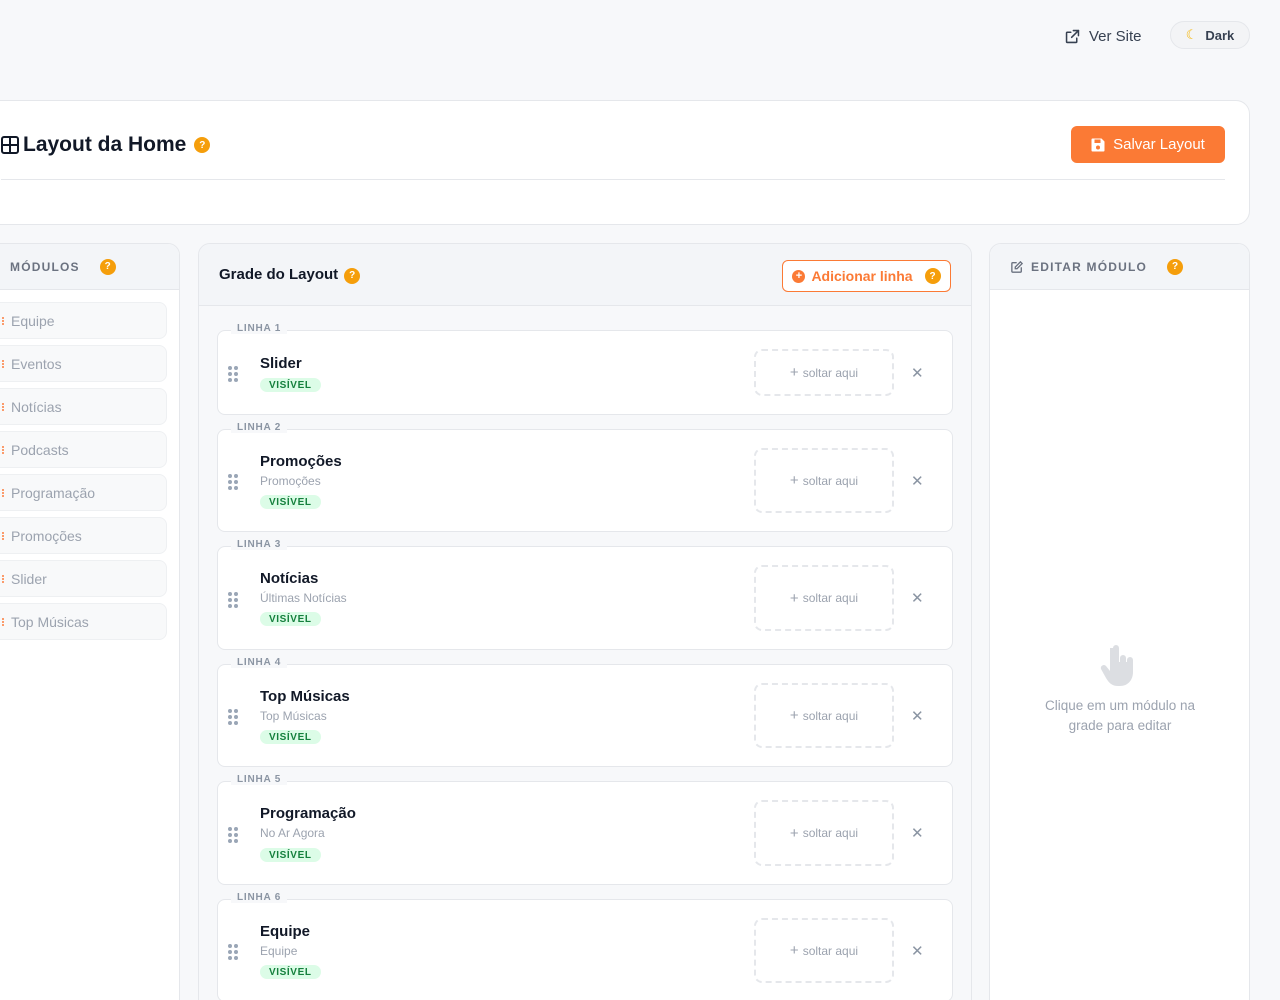 The height and width of the screenshot is (1000, 1280). Describe the element at coordinates (1159, 144) in the screenshot. I see `save-layout-label: Salvar Layout` at that location.